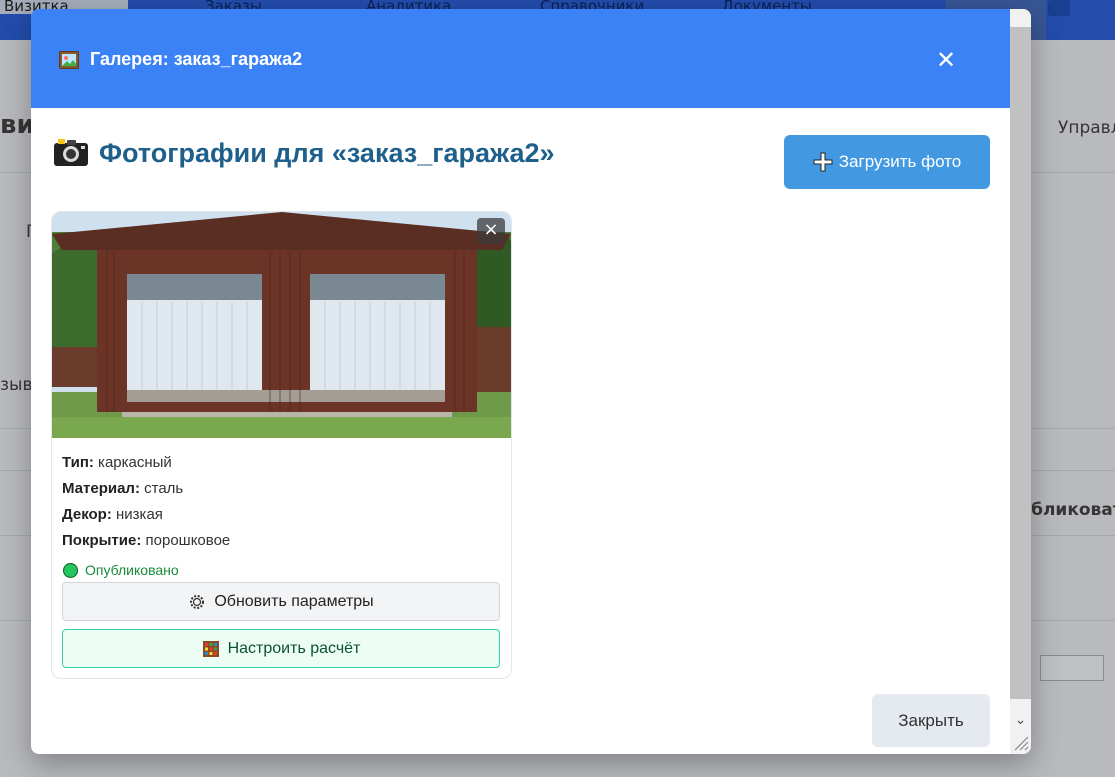 Image resolution: width=1115 pixels, height=777 pixels. What do you see at coordinates (946, 60) in the screenshot?
I see `close-icon: ✕` at bounding box center [946, 60].